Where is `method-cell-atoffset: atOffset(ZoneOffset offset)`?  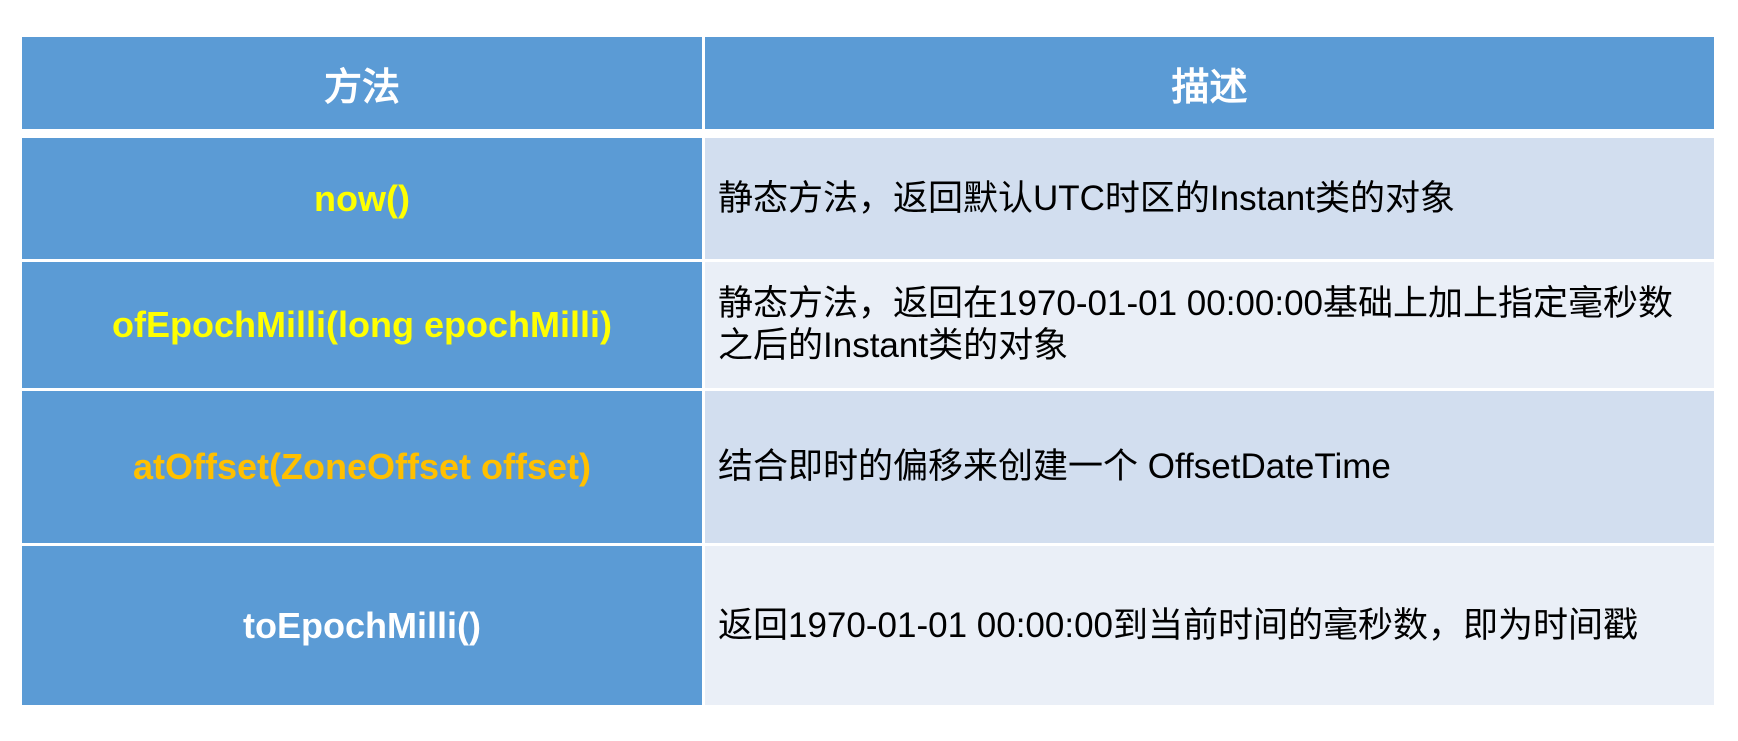
method-cell-atoffset: atOffset(ZoneOffset offset) is located at coordinates (362, 467).